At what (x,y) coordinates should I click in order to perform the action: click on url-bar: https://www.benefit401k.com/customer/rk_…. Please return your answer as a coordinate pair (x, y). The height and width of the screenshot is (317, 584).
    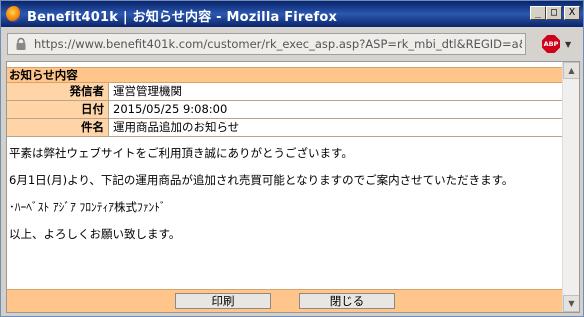
    Looking at the image, I should click on (292, 44).